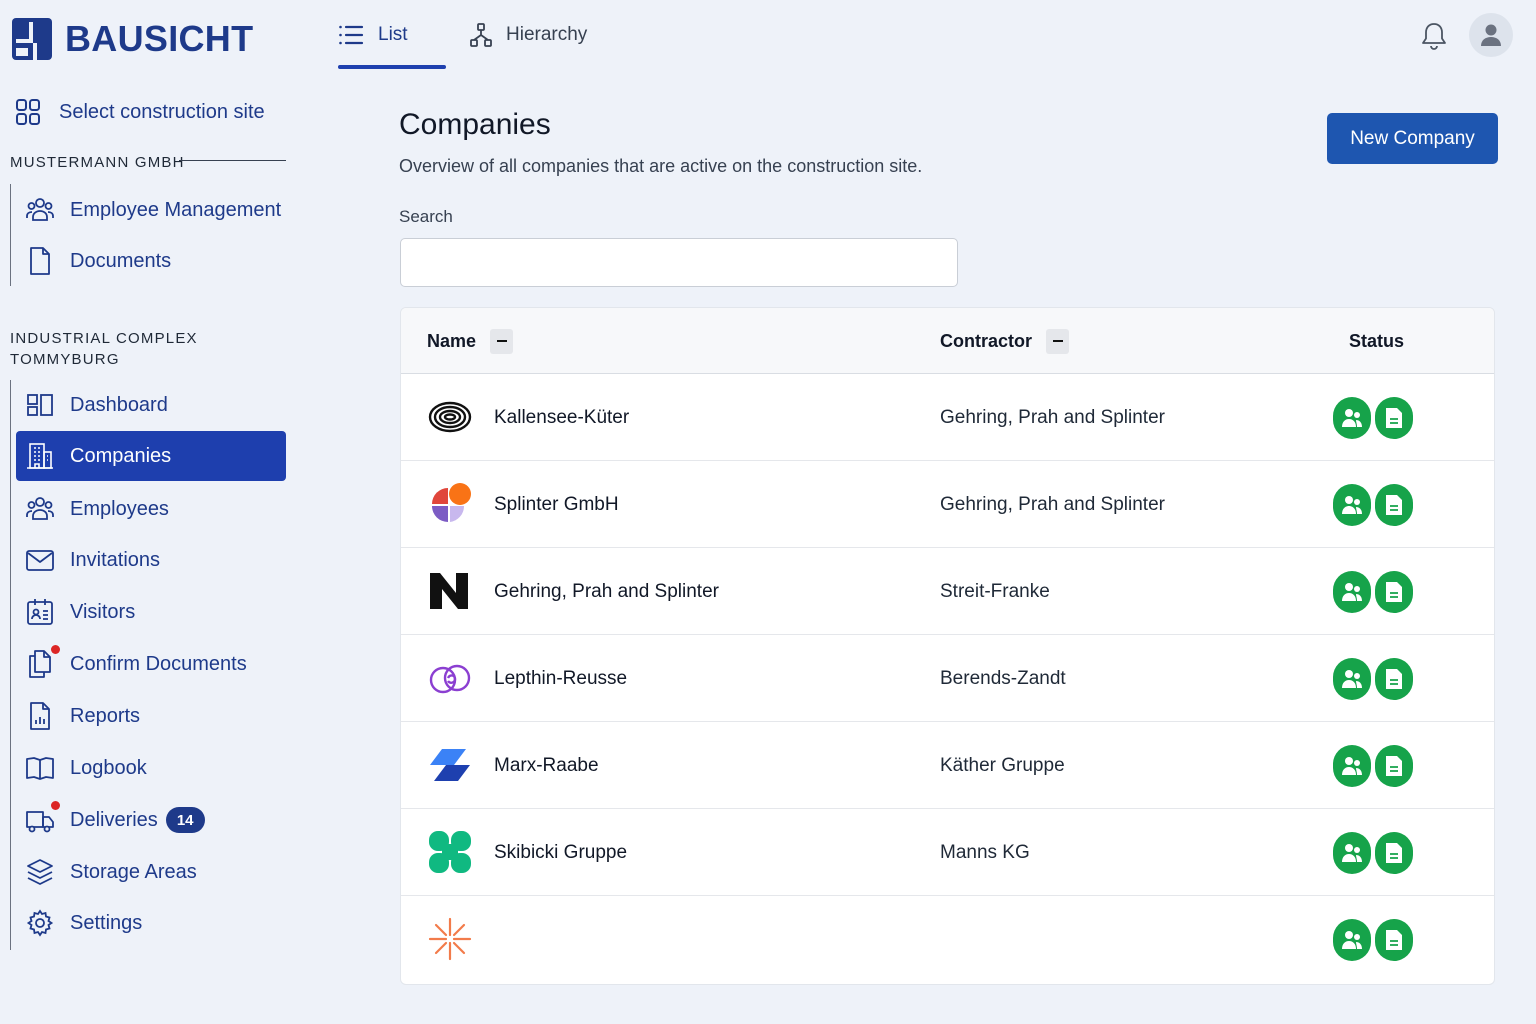 The image size is (1536, 1024). Describe the element at coordinates (40, 509) in the screenshot. I see `users-icon` at that location.